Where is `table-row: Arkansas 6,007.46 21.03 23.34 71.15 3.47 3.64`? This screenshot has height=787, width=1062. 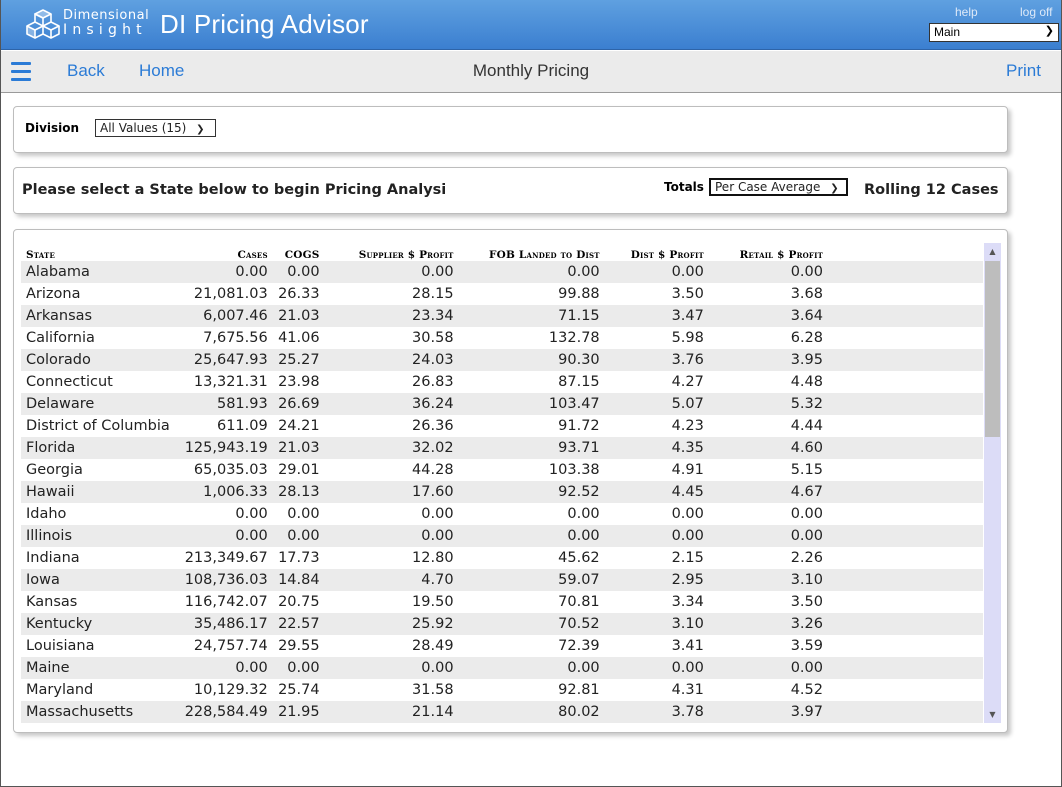
table-row: Arkansas 6,007.46 21.03 23.34 71.15 3.47 3.64 is located at coordinates (423, 316).